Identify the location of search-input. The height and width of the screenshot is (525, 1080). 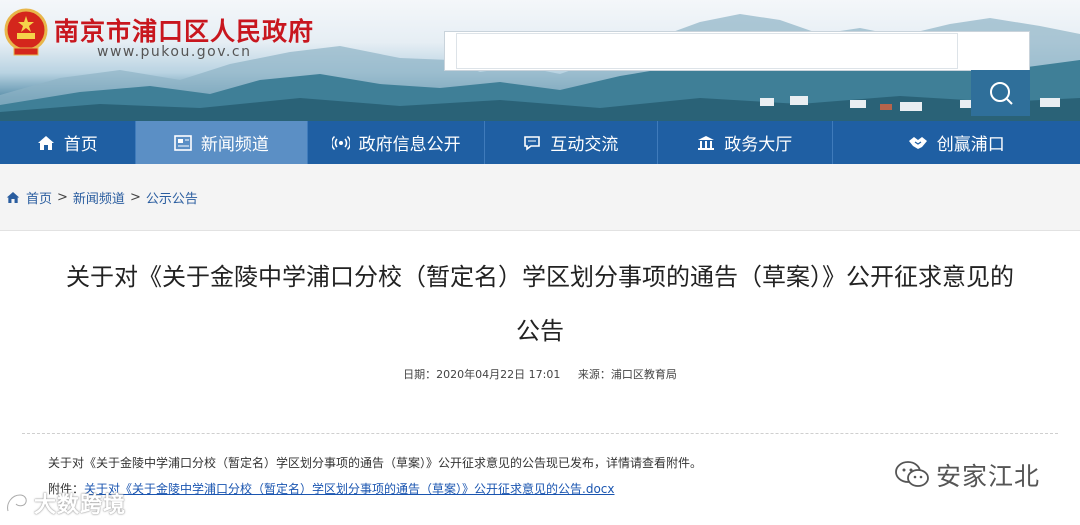
(707, 51).